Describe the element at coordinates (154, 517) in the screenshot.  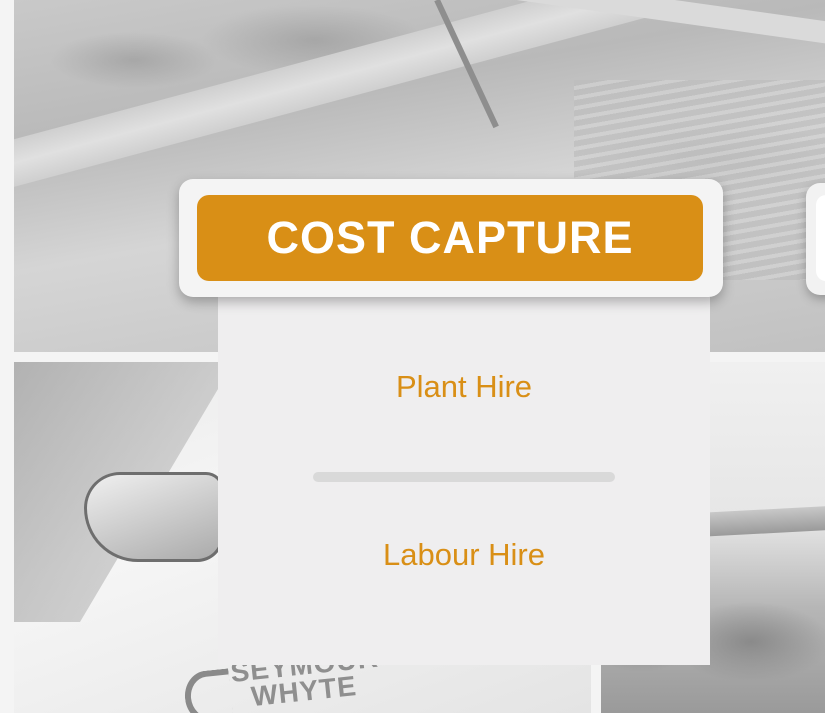
I see `side-mirror` at that location.